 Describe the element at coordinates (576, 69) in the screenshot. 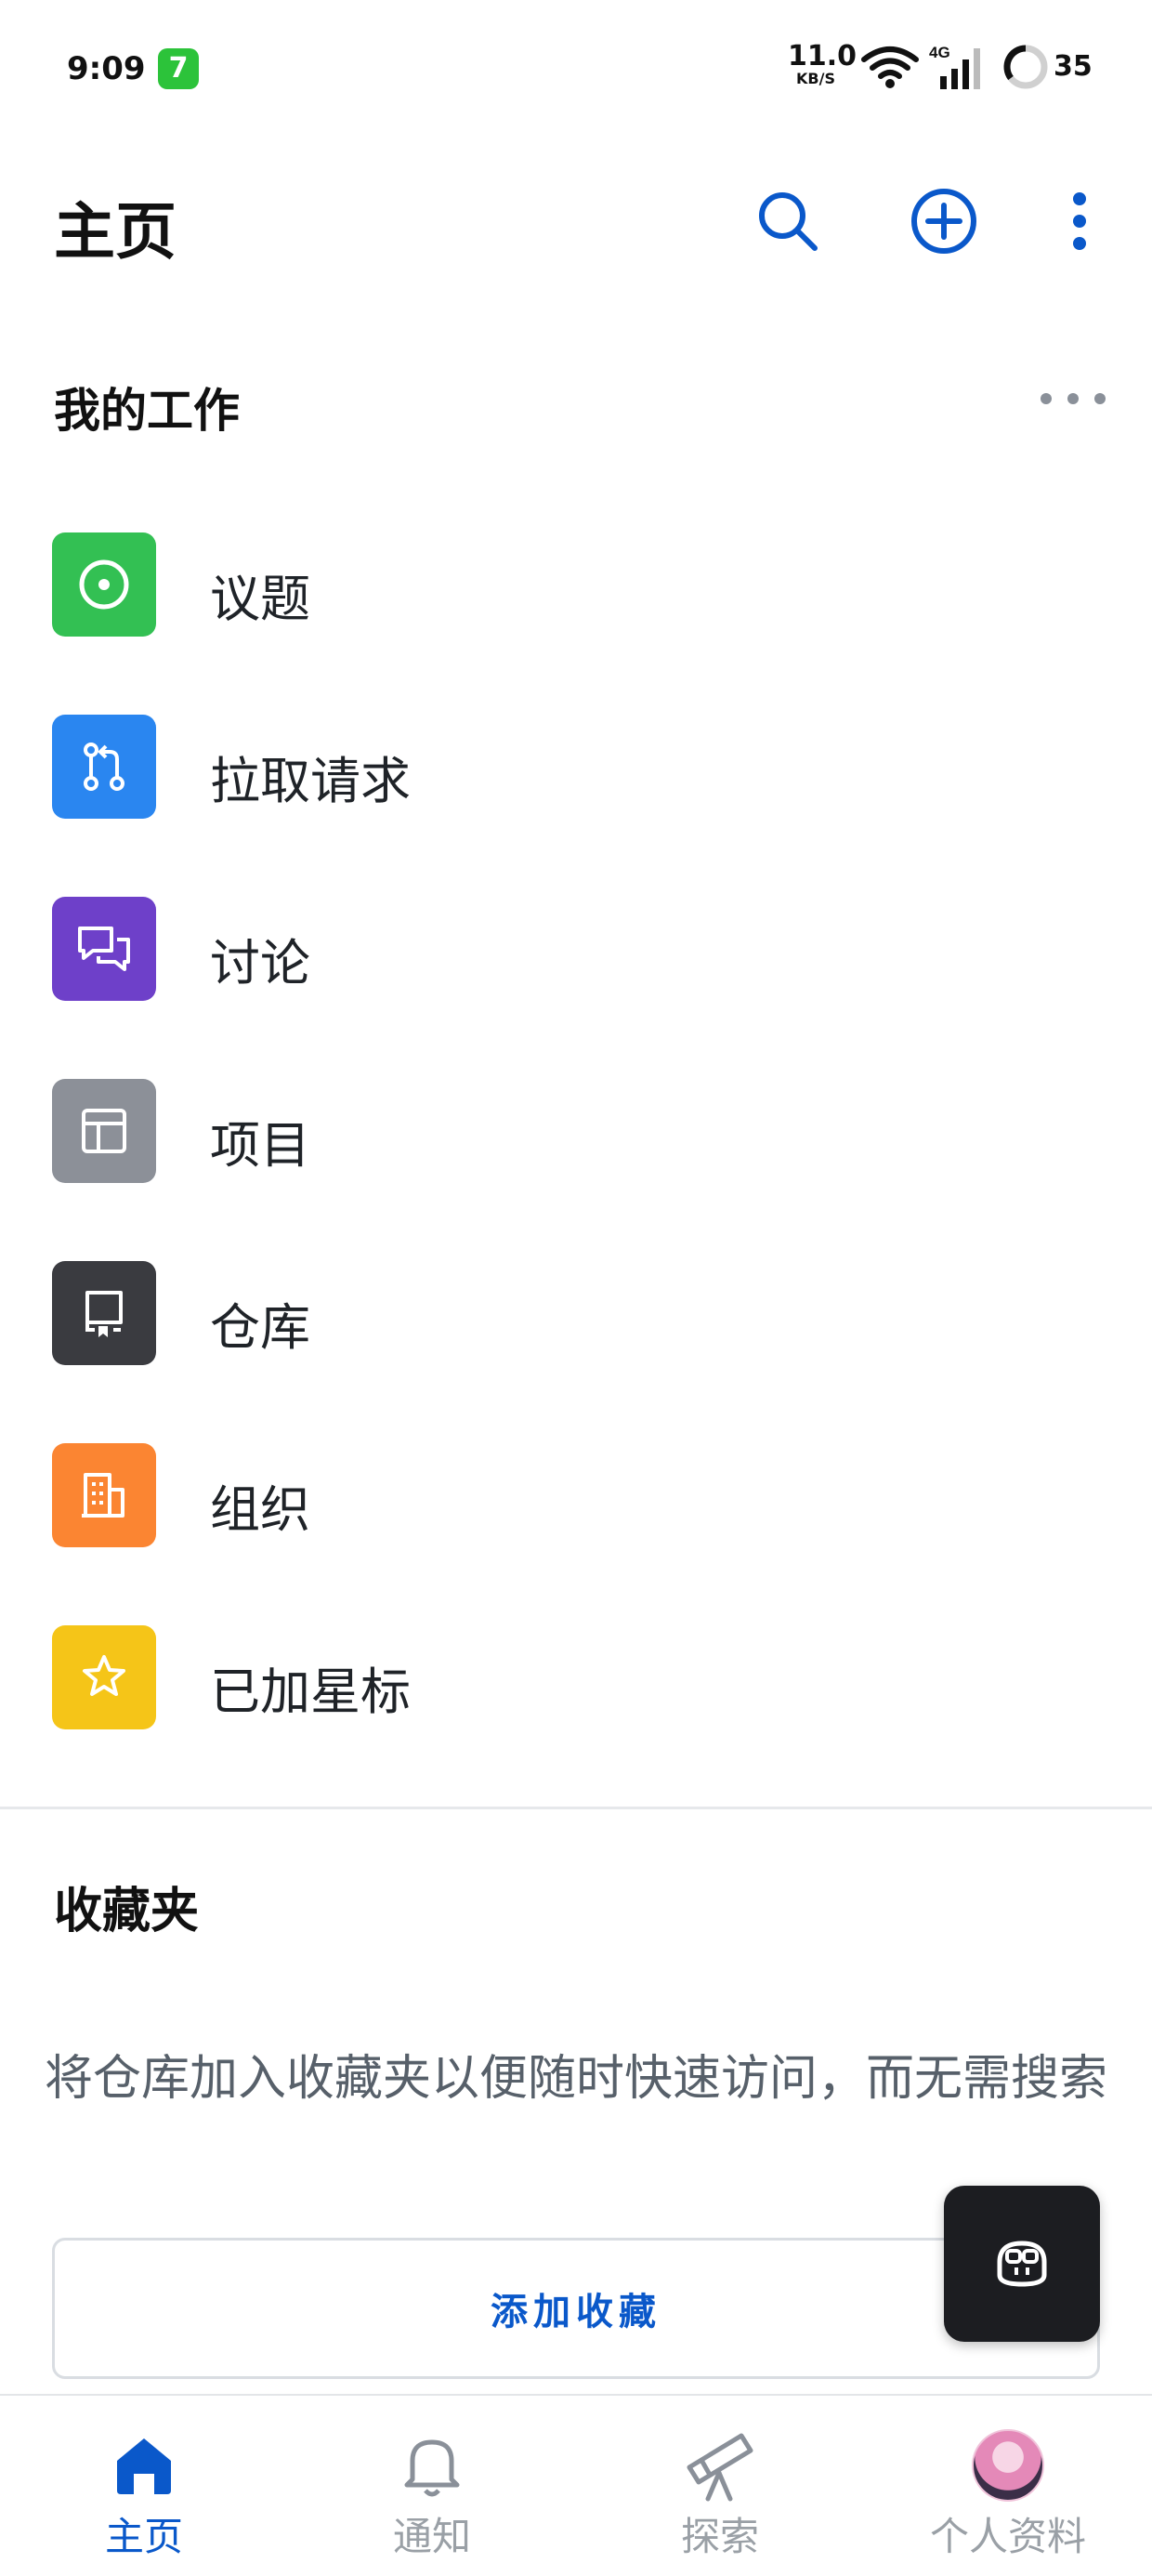

I see `status-bar: 9:09 7 11.0 KB/S 4G 35` at that location.